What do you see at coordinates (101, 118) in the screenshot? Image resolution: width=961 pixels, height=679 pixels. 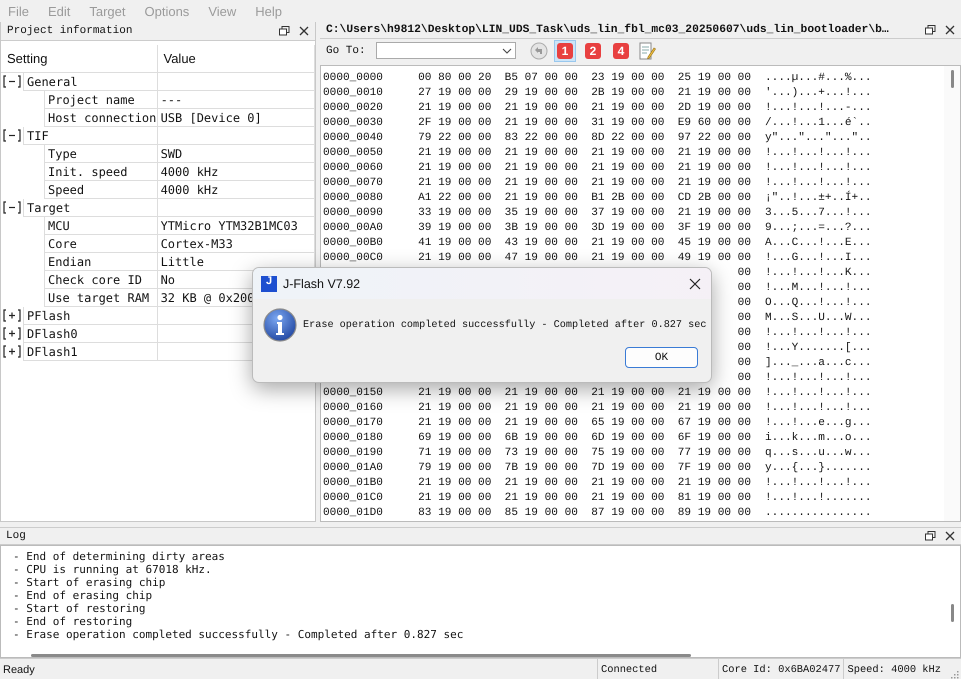 I see `setting-cell: Host connection` at bounding box center [101, 118].